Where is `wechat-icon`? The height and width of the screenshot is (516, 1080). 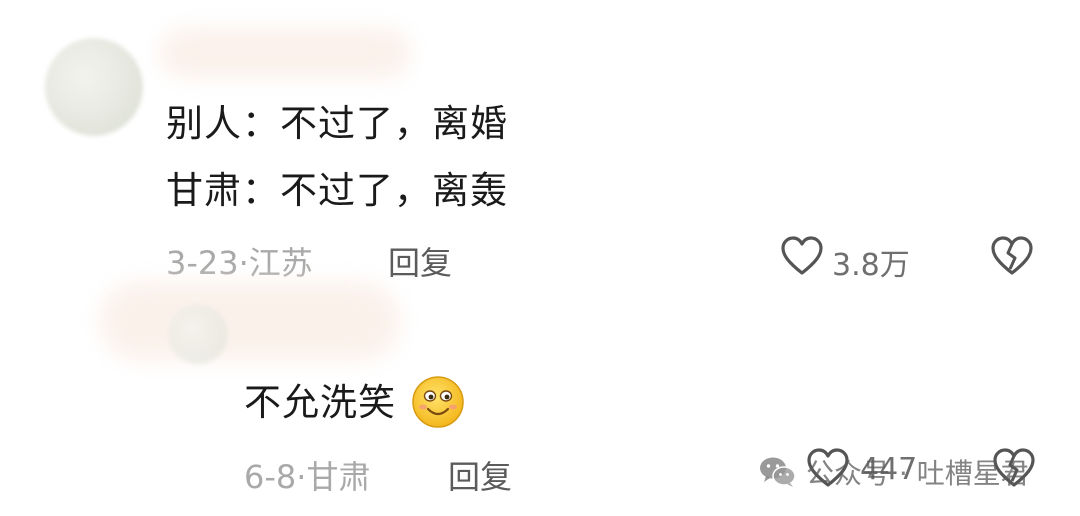
wechat-icon is located at coordinates (778, 472).